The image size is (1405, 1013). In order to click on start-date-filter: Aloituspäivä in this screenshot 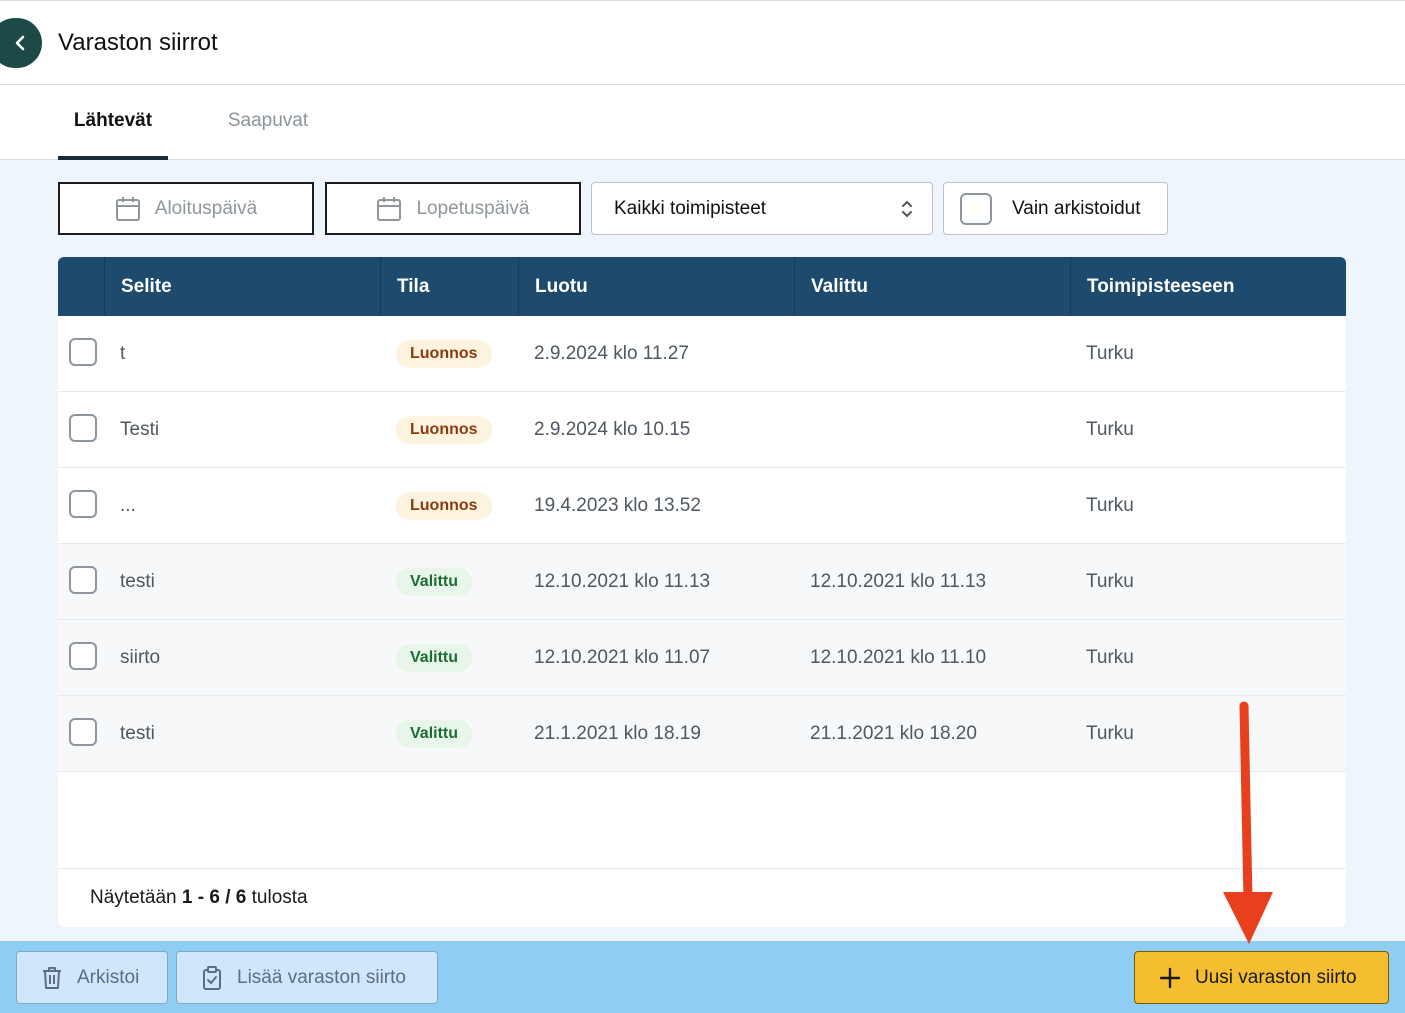, I will do `click(186, 208)`.